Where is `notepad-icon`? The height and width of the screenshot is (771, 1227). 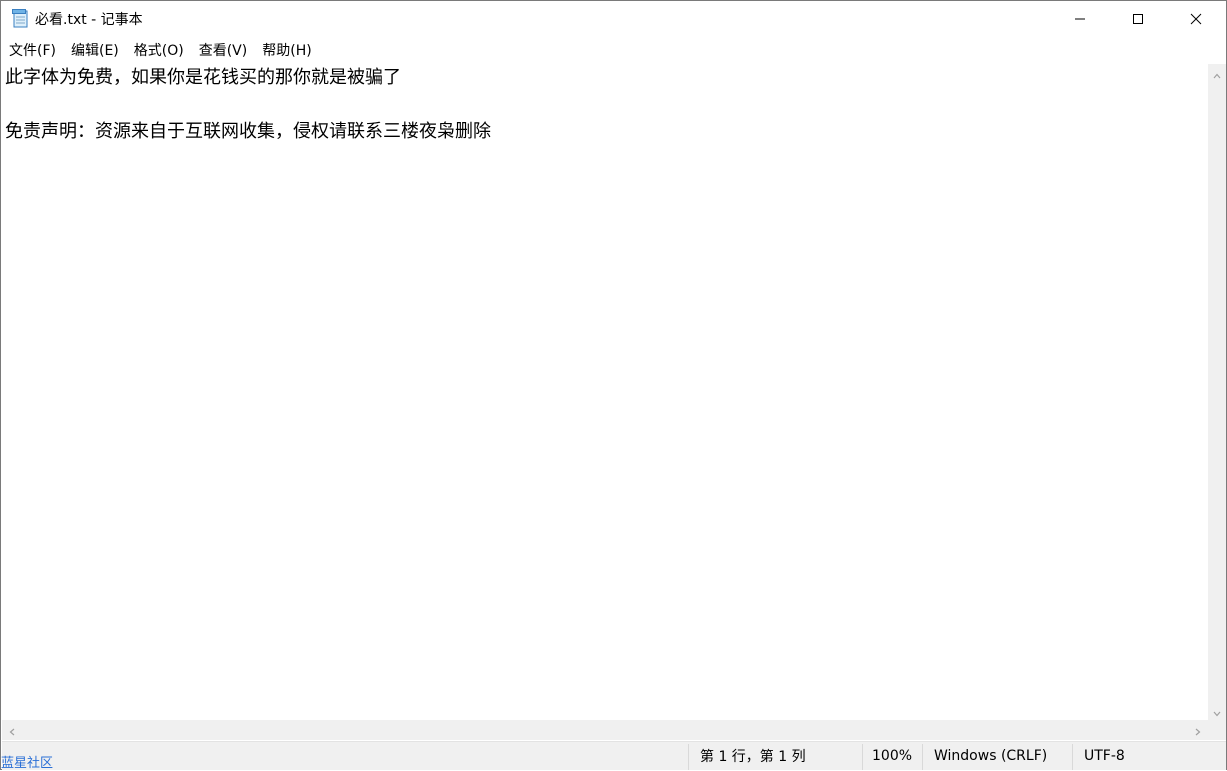
notepad-icon is located at coordinates (21, 19).